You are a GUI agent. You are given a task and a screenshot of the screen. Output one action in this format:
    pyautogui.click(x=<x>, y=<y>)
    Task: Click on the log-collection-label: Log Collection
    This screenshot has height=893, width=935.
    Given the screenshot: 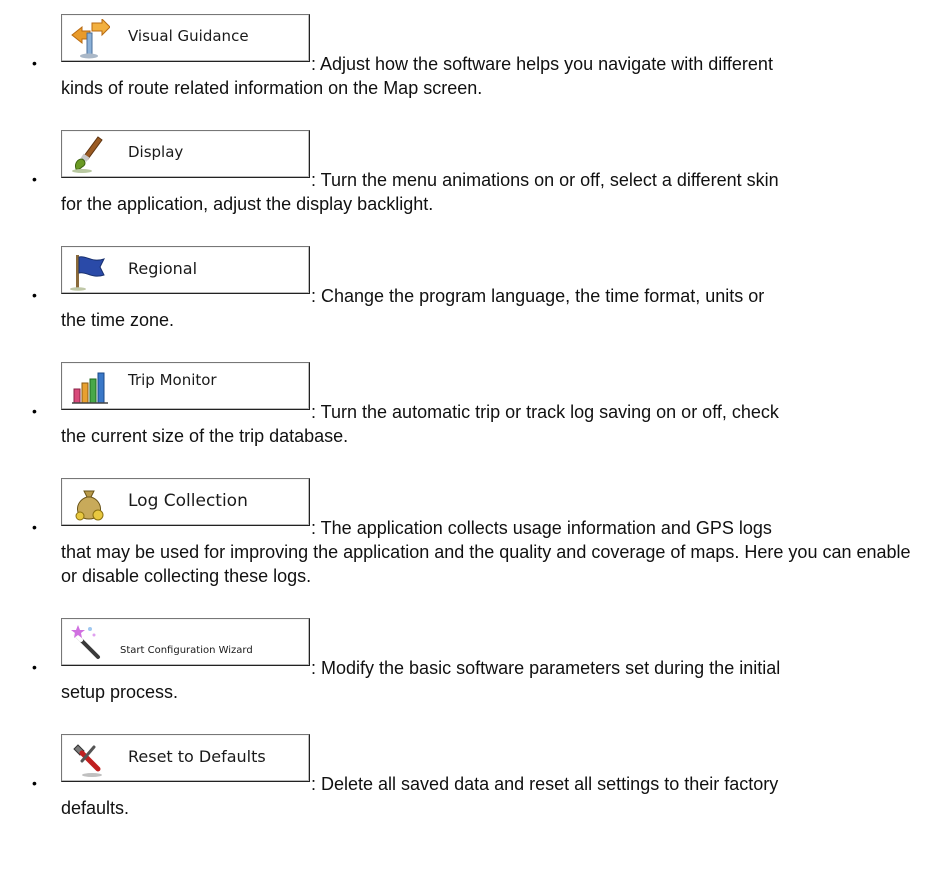 What is the action you would take?
    pyautogui.click(x=188, y=501)
    